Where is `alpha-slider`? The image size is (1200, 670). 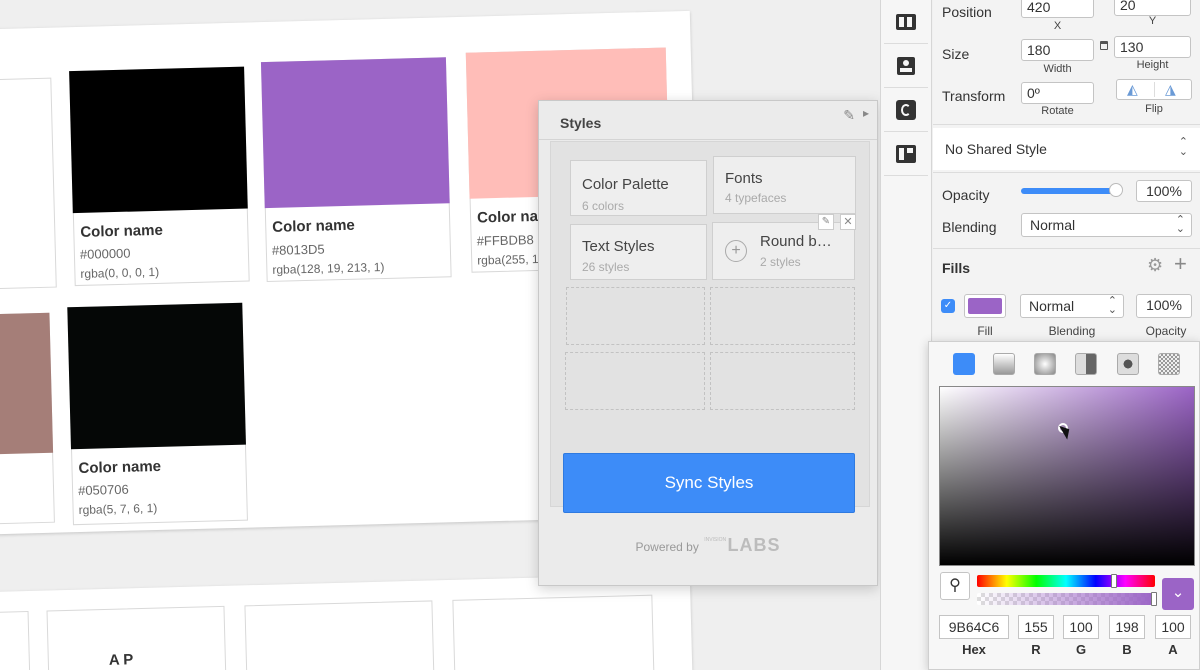 alpha-slider is located at coordinates (1067, 599).